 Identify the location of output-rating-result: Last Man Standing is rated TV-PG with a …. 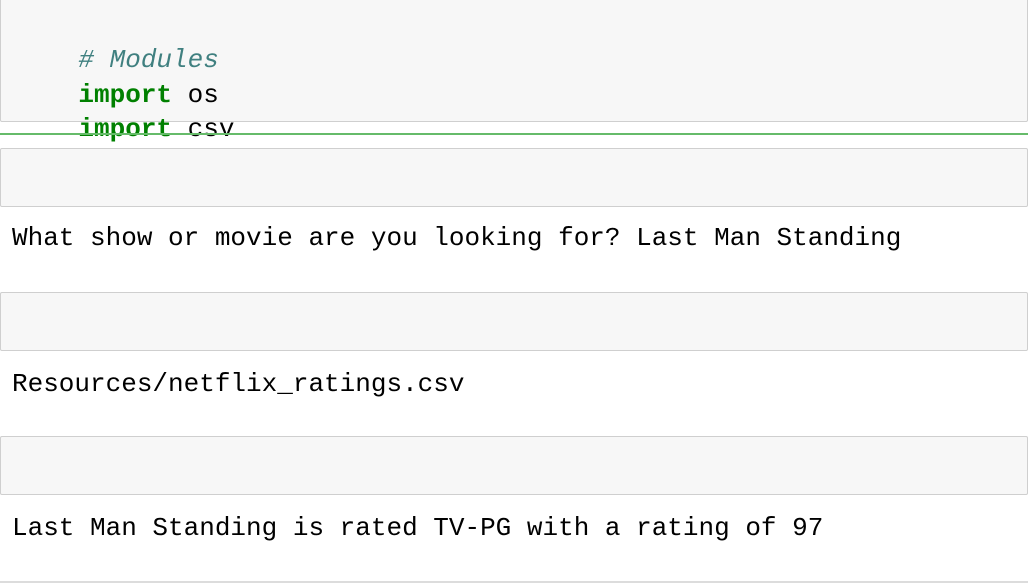
(418, 528).